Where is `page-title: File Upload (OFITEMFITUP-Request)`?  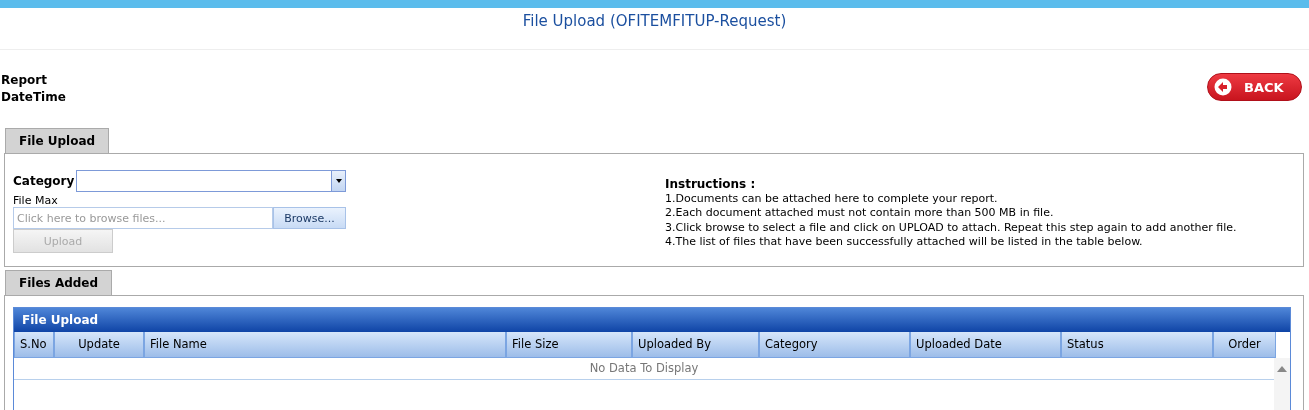
page-title: File Upload (OFITEMFITUP-Request) is located at coordinates (654, 21).